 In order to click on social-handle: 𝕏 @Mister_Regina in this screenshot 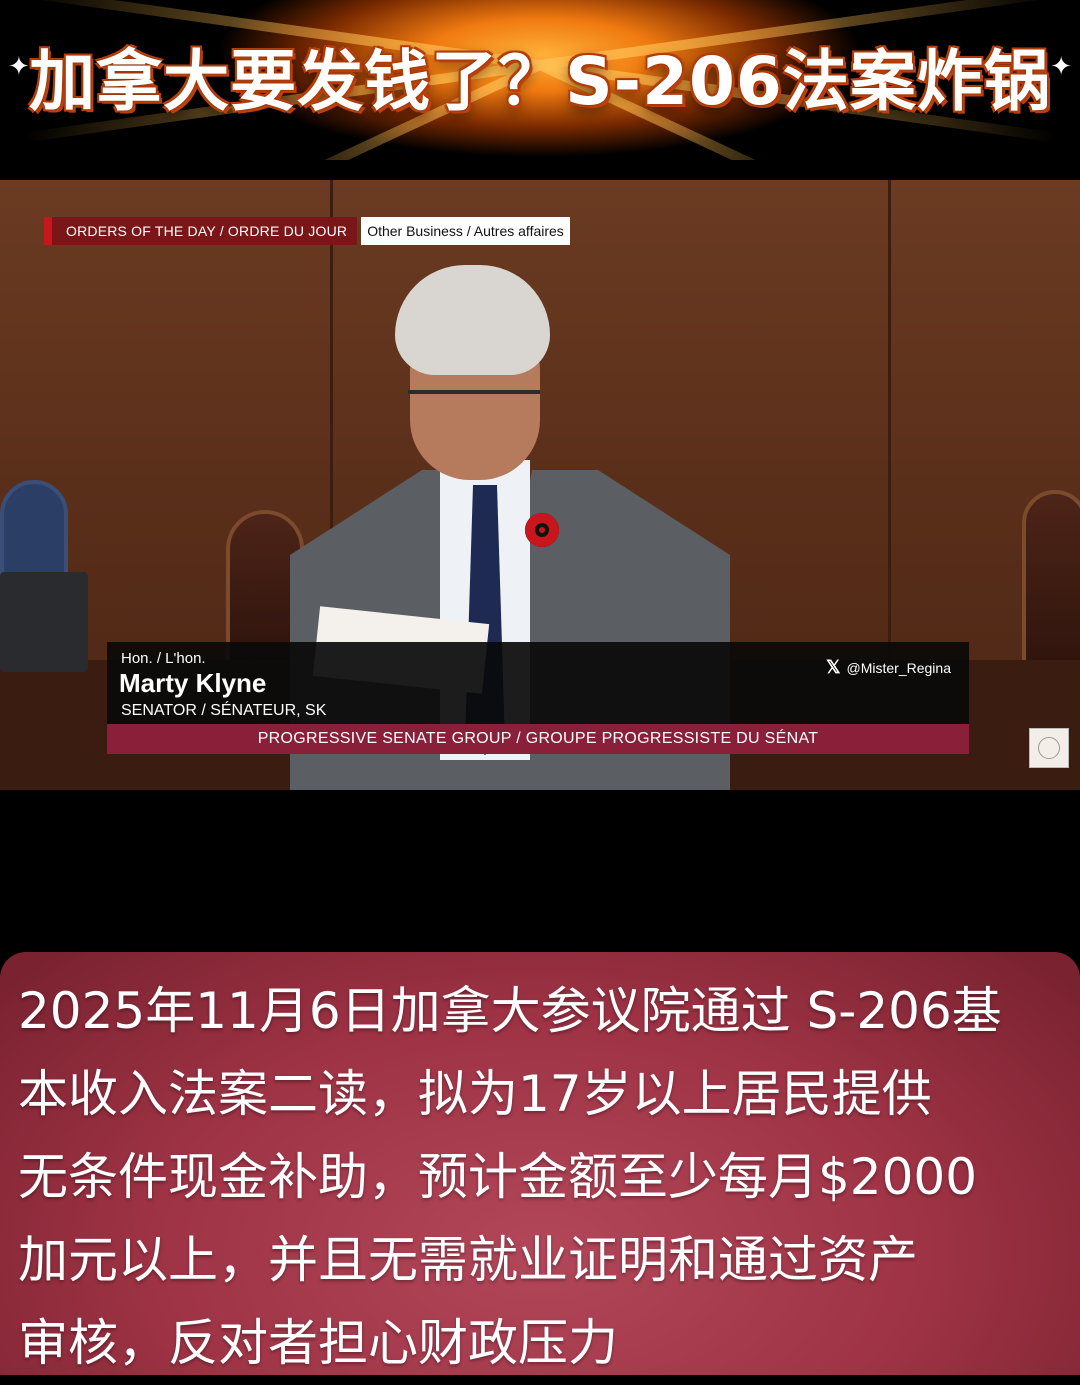, I will do `click(888, 667)`.